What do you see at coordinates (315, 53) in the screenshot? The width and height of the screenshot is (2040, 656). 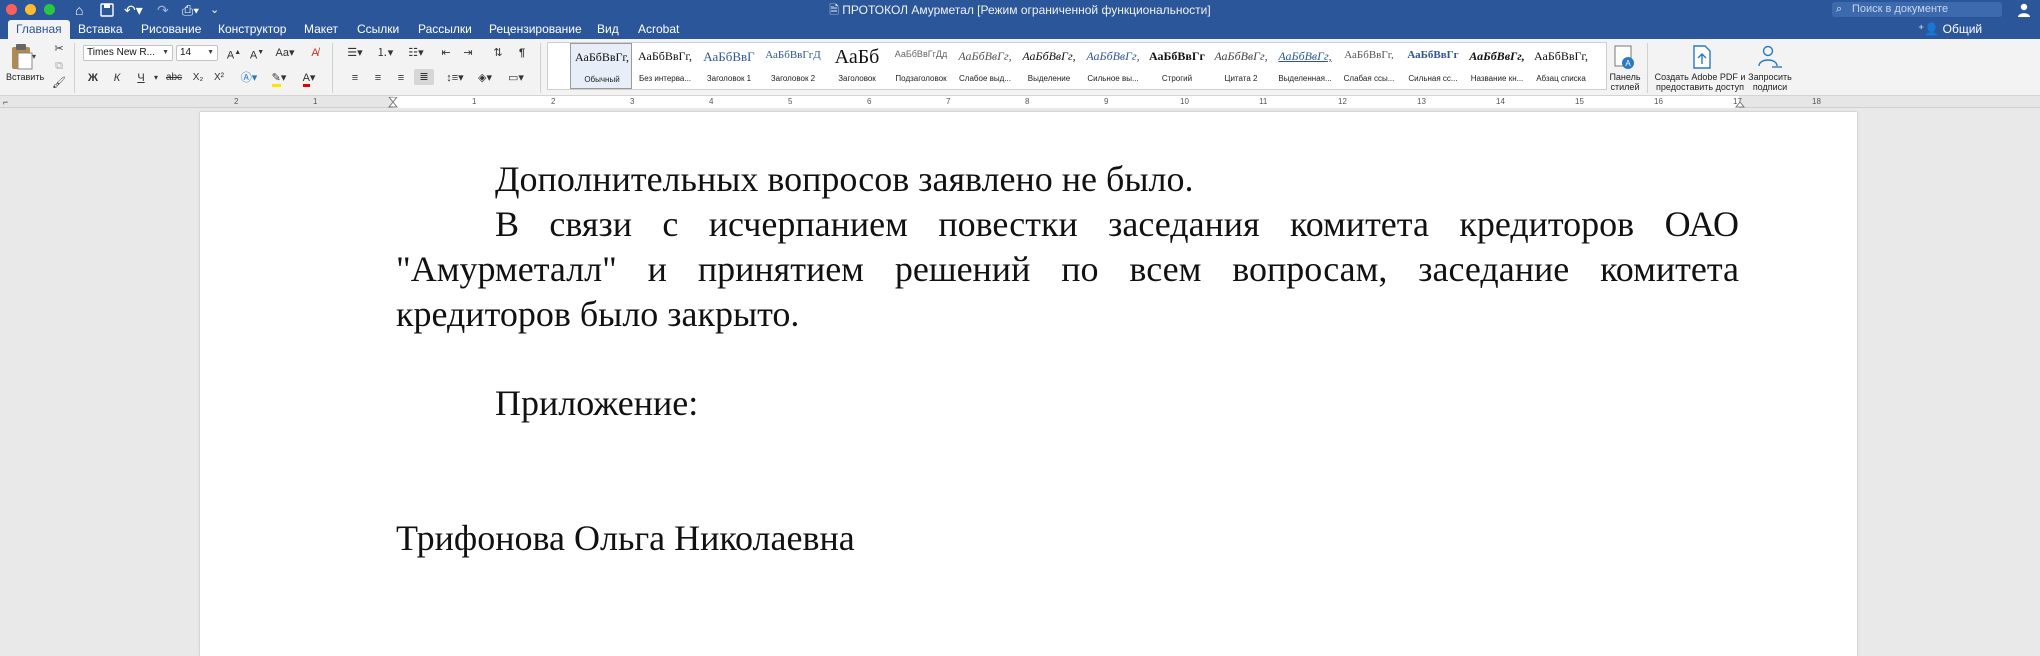 I see `clear-formatting-icon: A̸` at bounding box center [315, 53].